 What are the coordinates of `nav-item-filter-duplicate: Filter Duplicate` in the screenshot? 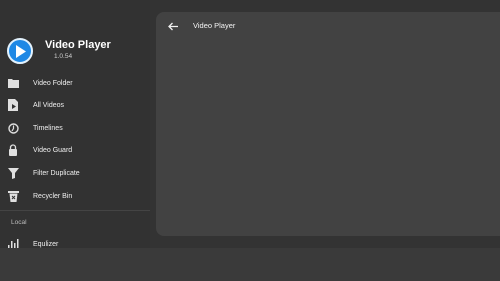 It's located at (75, 173).